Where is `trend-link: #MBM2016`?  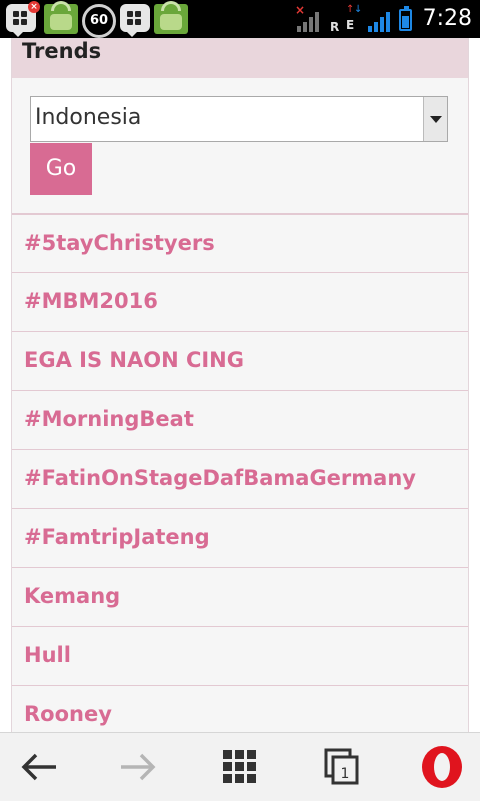
trend-link: #MBM2016 is located at coordinates (91, 301).